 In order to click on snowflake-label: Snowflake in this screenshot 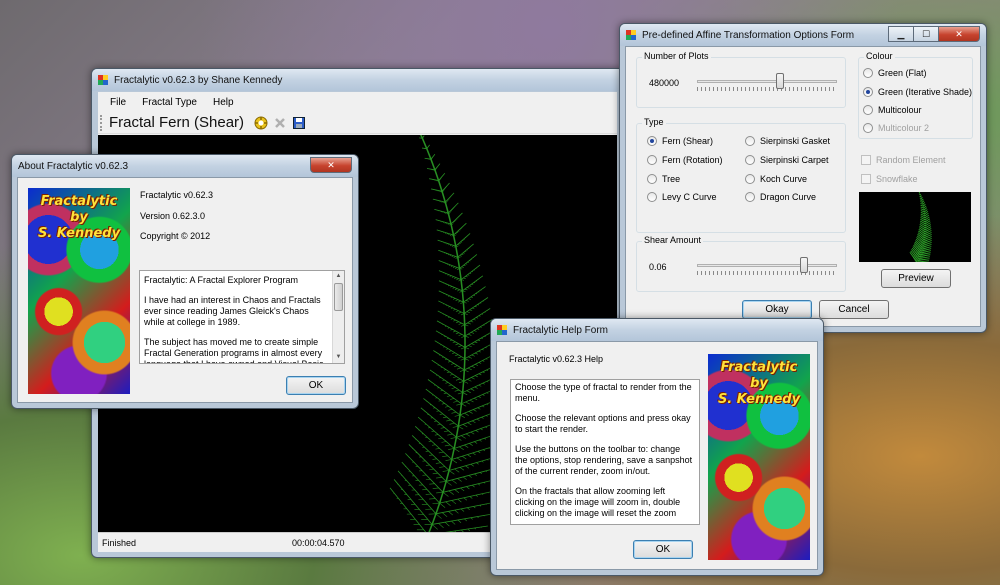, I will do `click(897, 179)`.